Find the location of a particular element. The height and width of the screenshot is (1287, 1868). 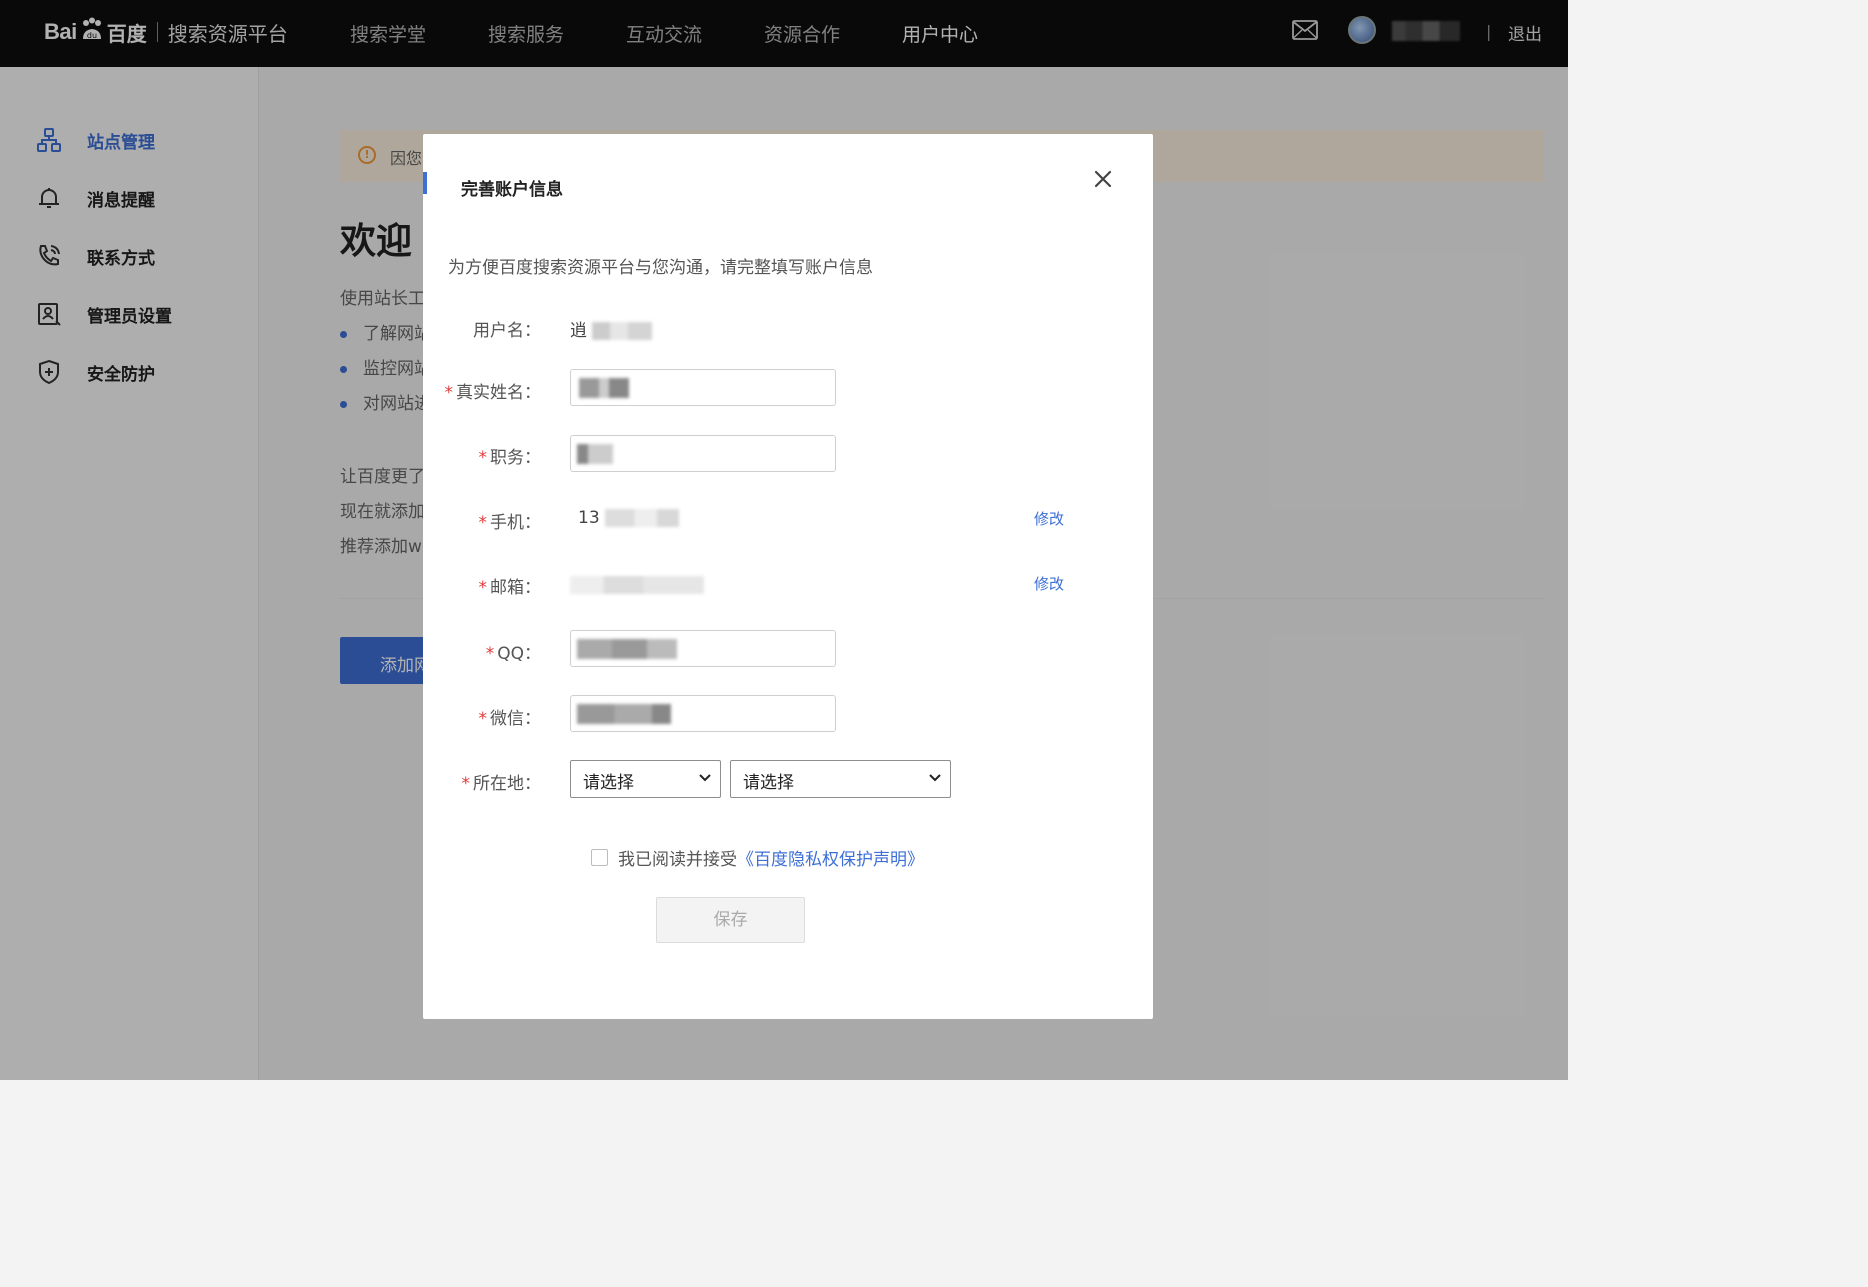

wechat-input is located at coordinates (703, 713).